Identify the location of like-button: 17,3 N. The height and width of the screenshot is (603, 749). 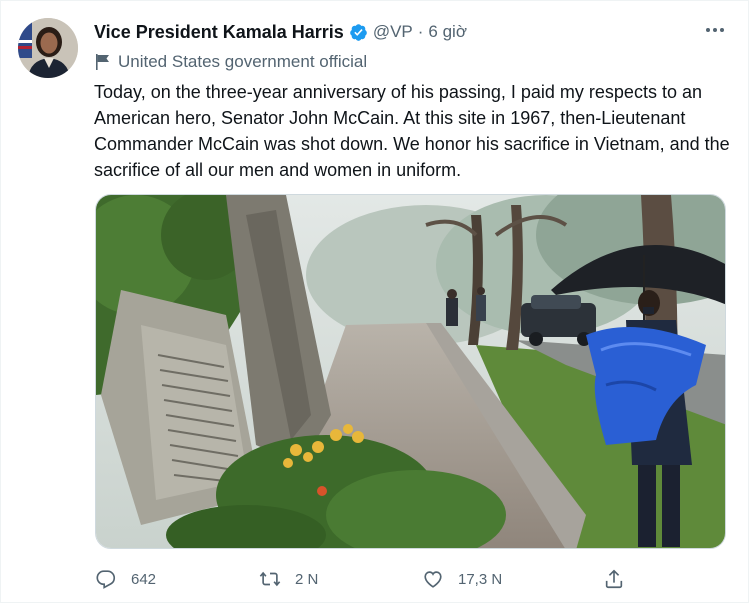
(462, 579).